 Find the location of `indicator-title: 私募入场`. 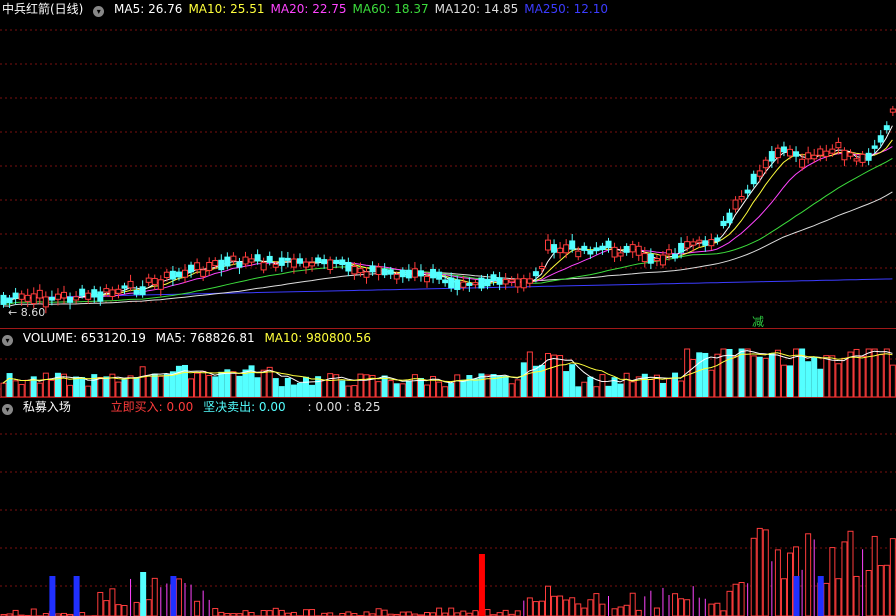

indicator-title: 私募入场 is located at coordinates (46, 407).